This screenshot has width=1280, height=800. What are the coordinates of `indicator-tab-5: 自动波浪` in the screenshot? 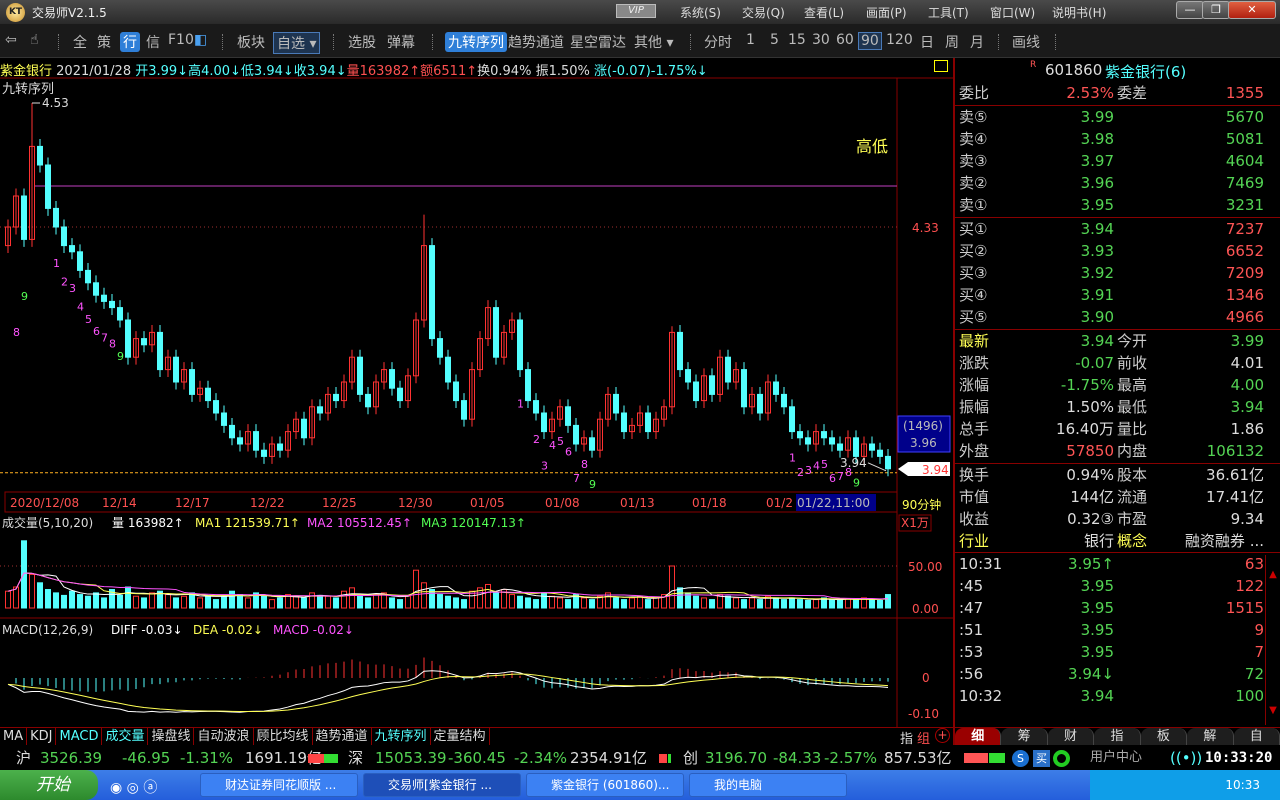 It's located at (224, 736).